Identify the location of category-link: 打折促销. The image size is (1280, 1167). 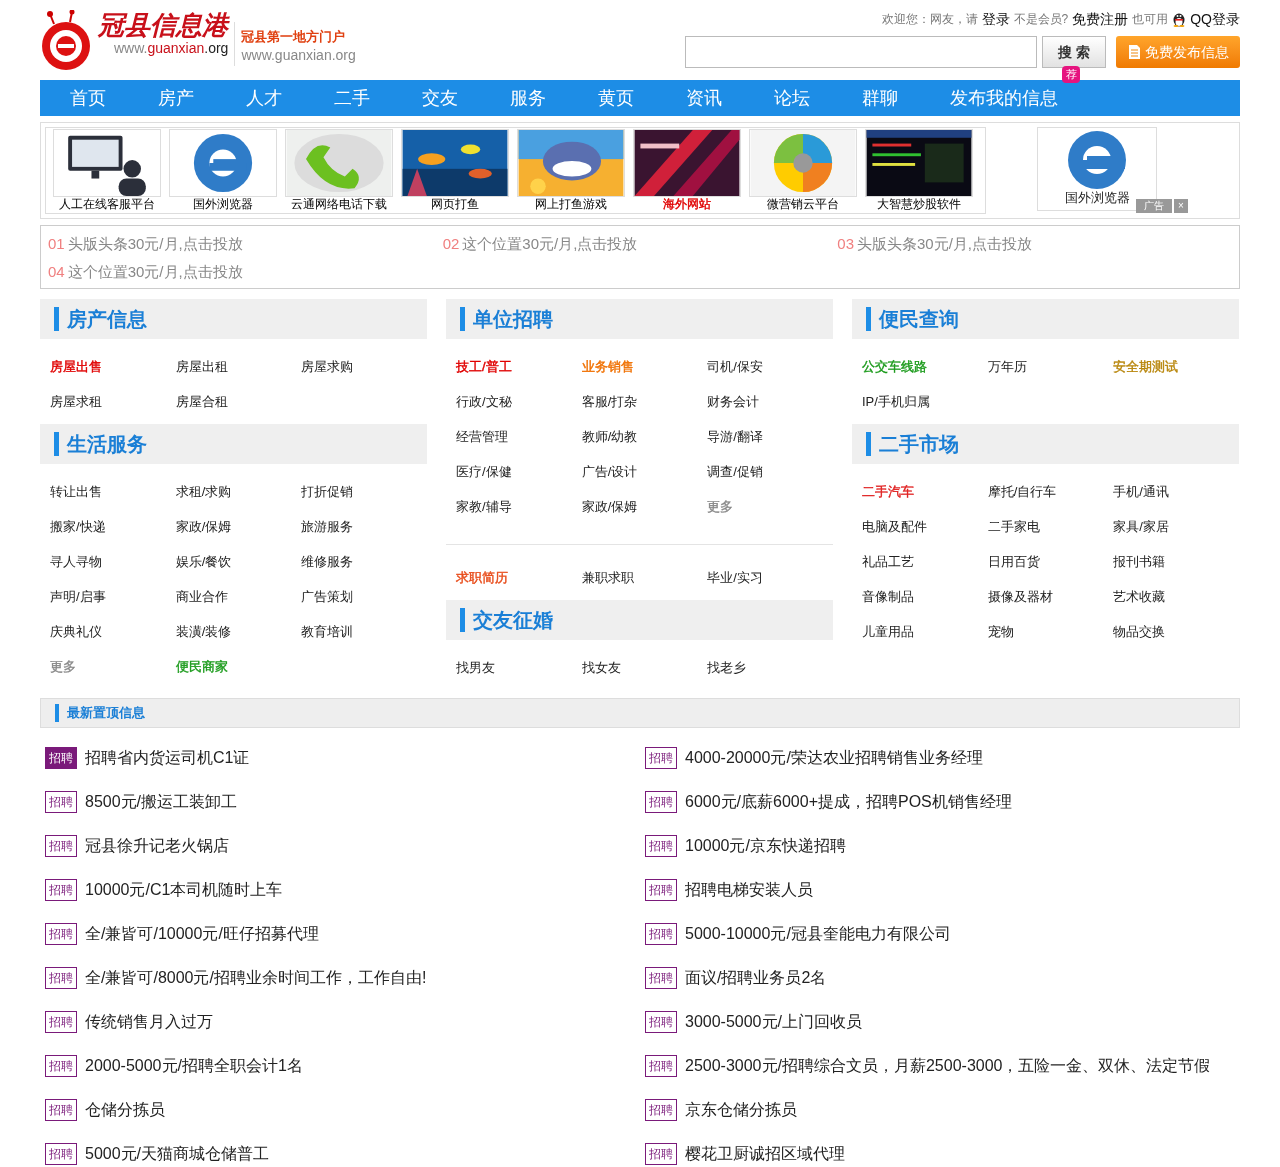
(327, 491).